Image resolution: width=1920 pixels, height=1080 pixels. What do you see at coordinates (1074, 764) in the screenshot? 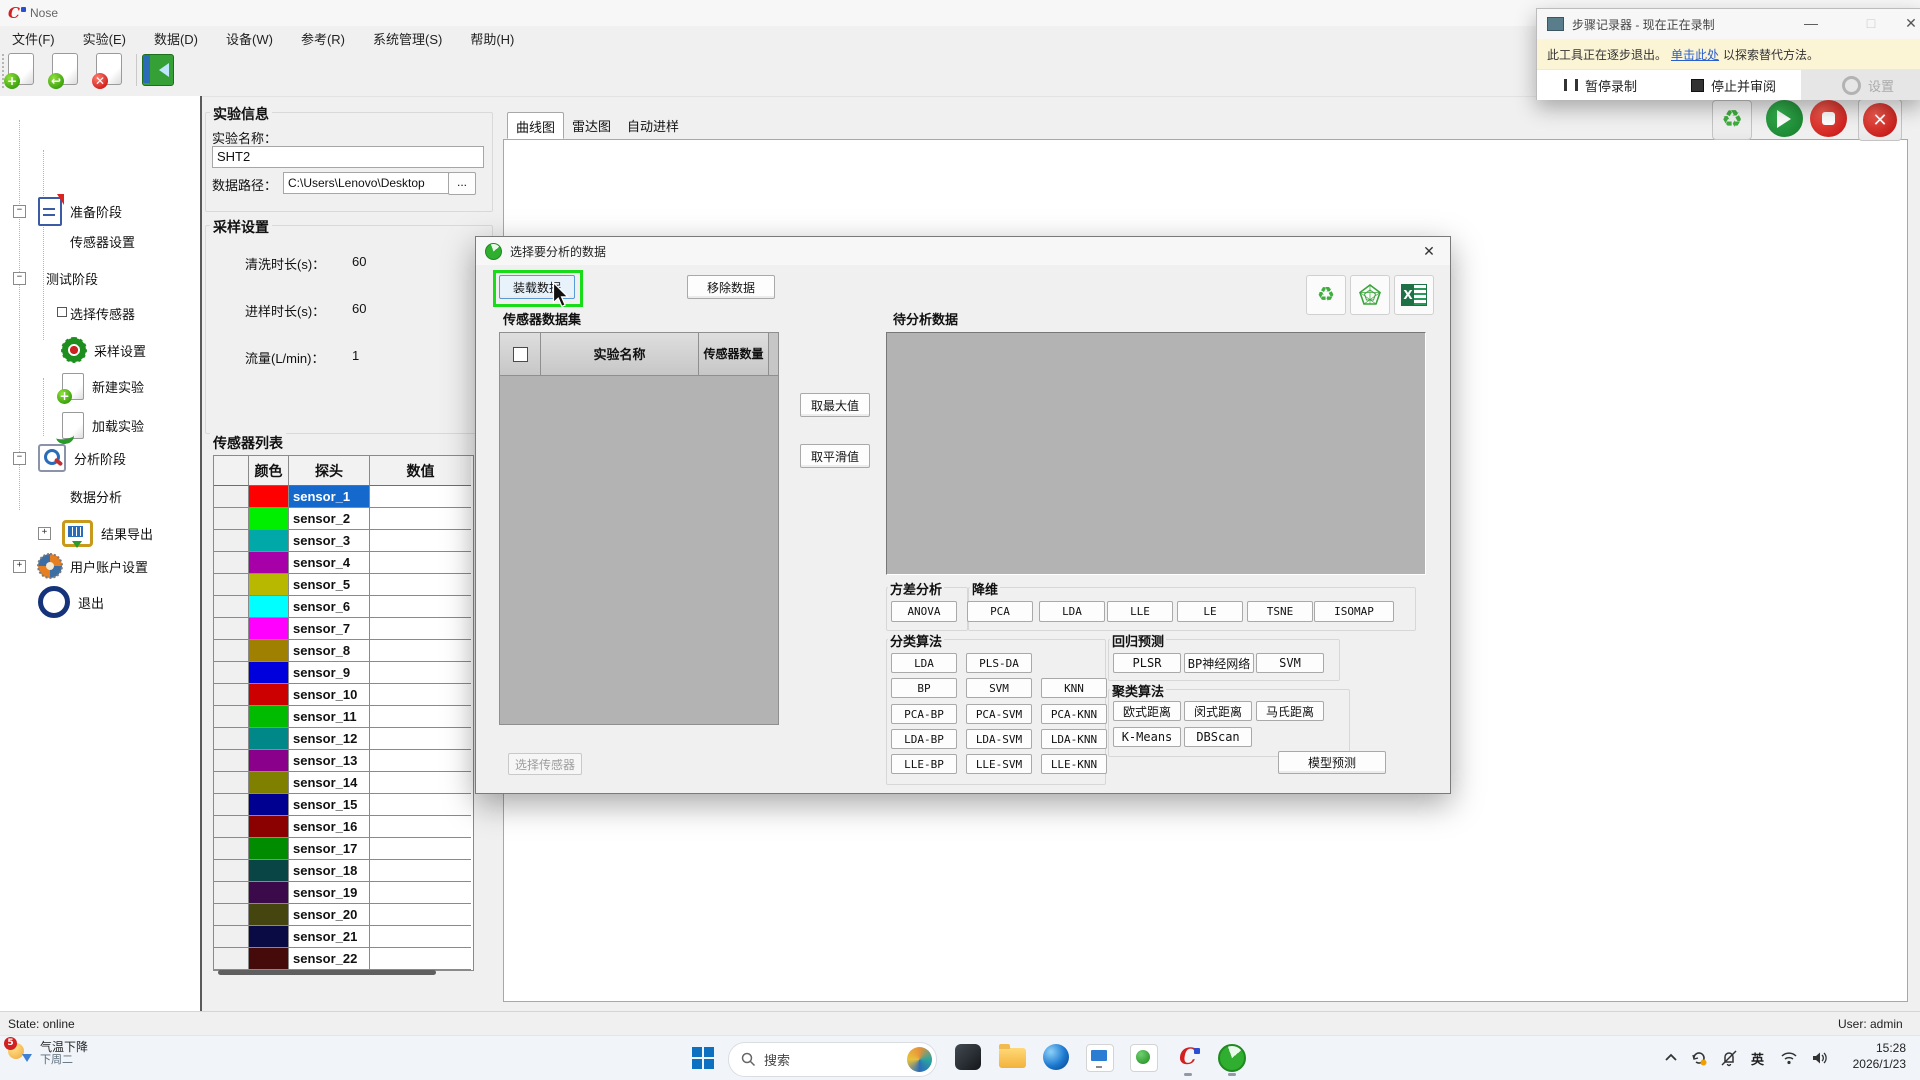
I see `cls-button-lle-knn: LLE-KNN` at bounding box center [1074, 764].